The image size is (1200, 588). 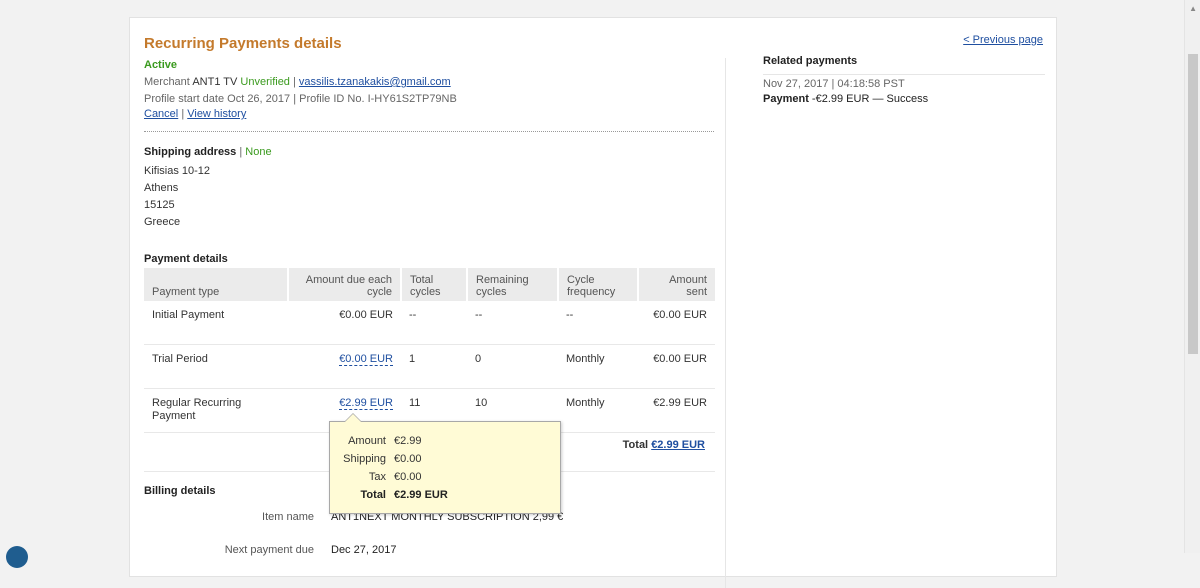 What do you see at coordinates (180, 491) in the screenshot?
I see `billing-details-title: Billing details` at bounding box center [180, 491].